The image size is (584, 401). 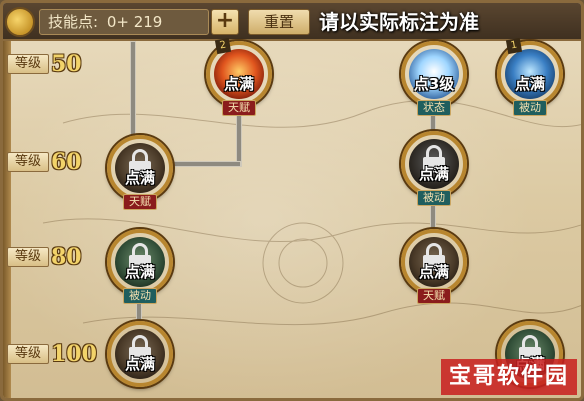 What do you see at coordinates (20, 22) in the screenshot?
I see `snail-icon` at bounding box center [20, 22].